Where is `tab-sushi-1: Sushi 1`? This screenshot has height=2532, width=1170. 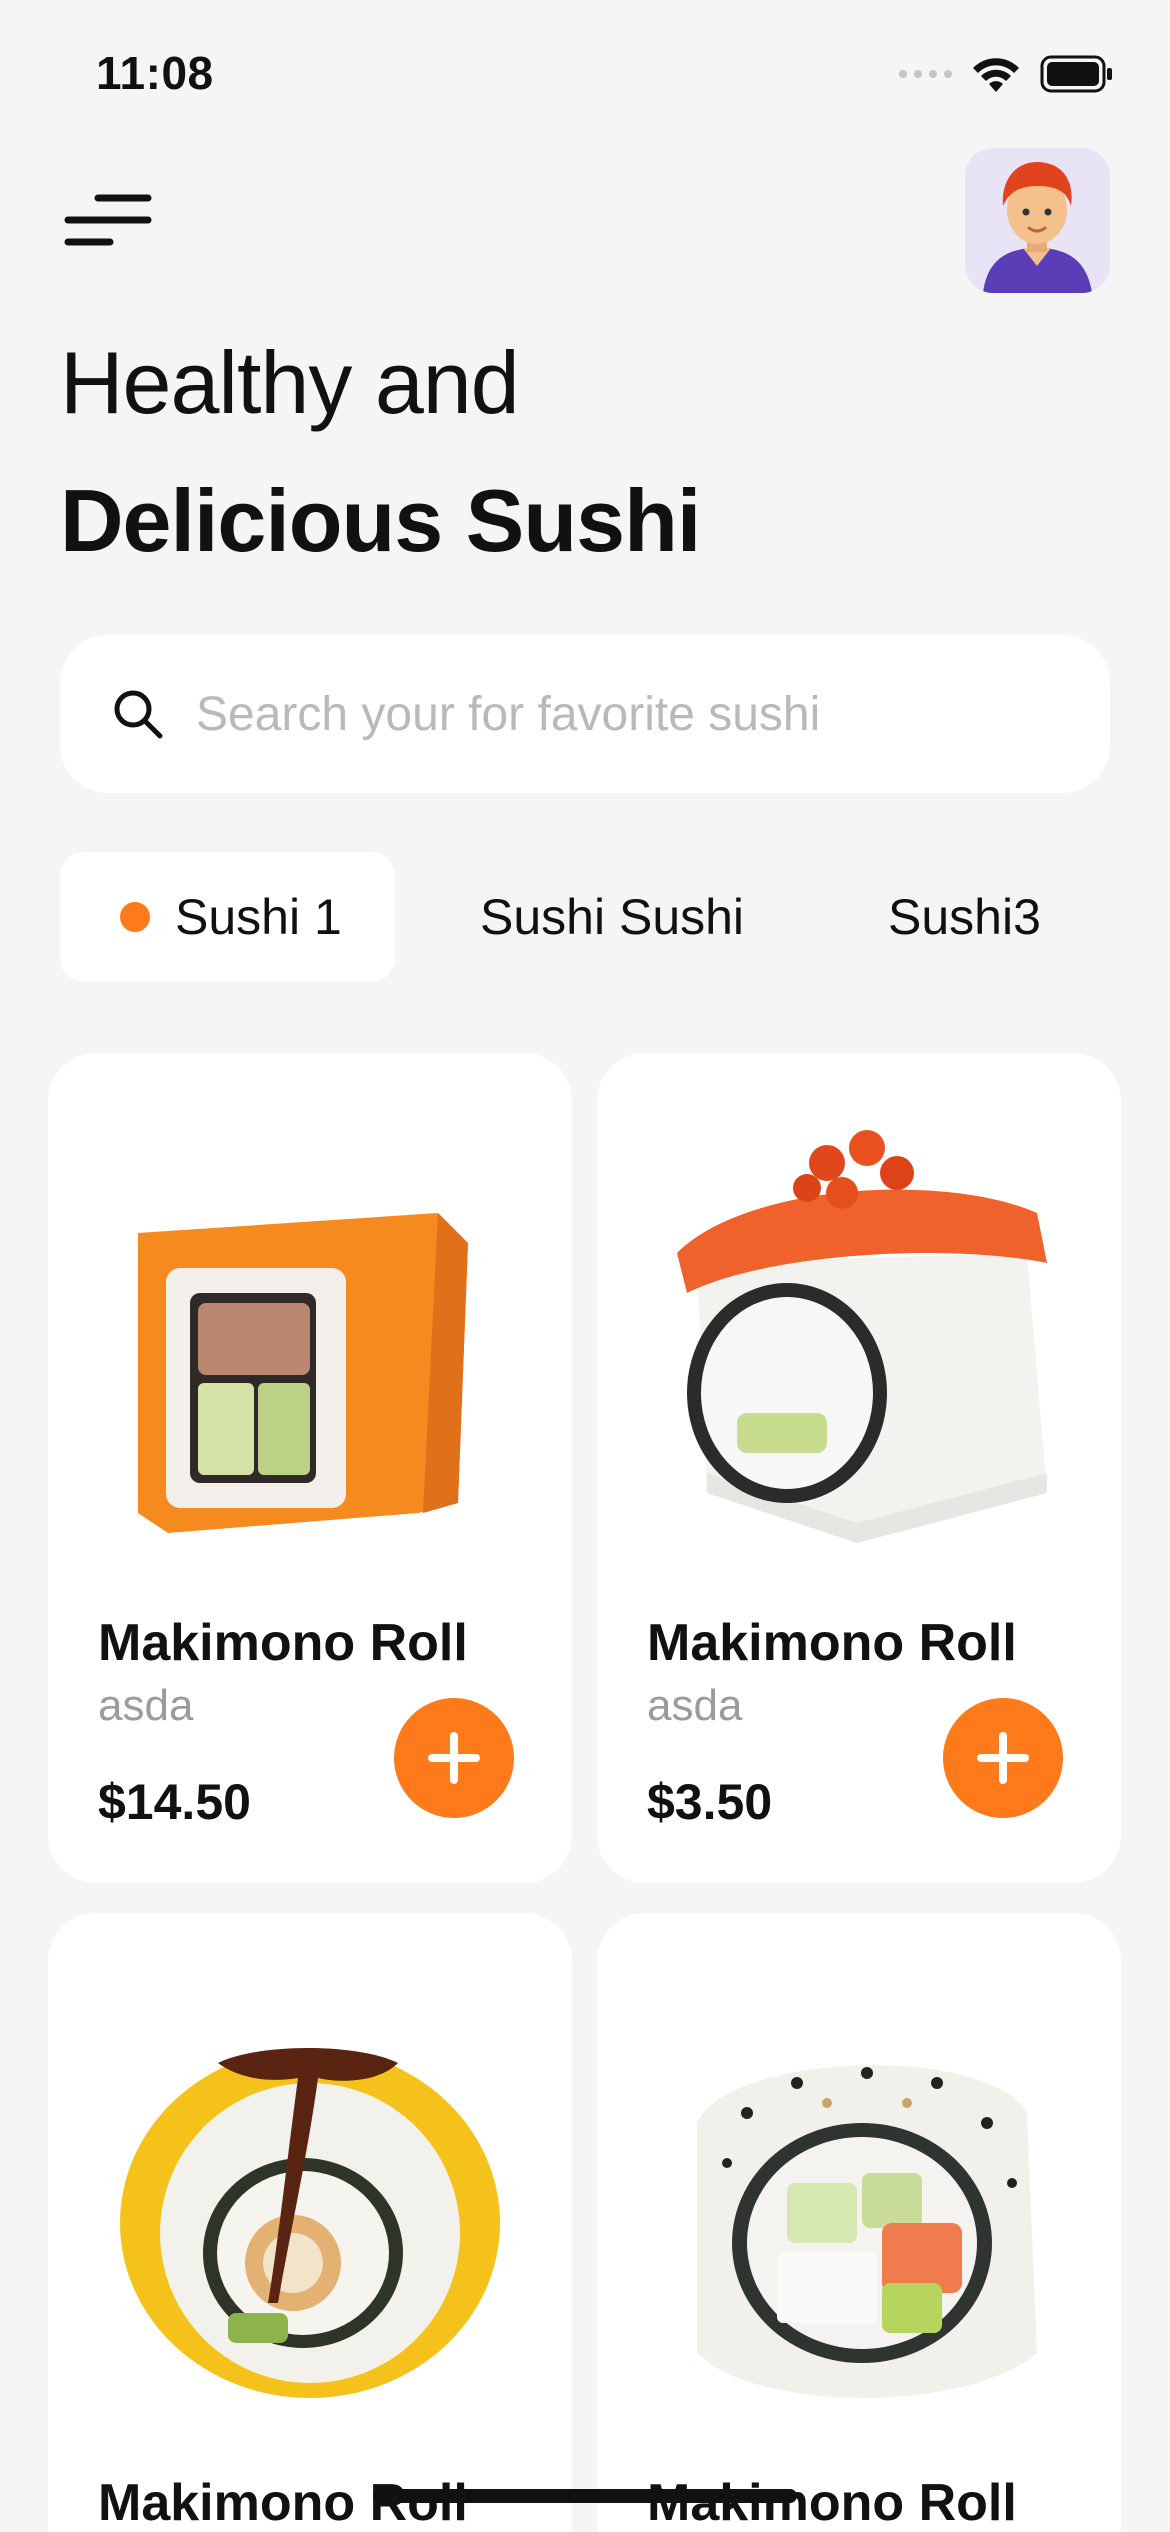 tab-sushi-1: Sushi 1 is located at coordinates (227, 917).